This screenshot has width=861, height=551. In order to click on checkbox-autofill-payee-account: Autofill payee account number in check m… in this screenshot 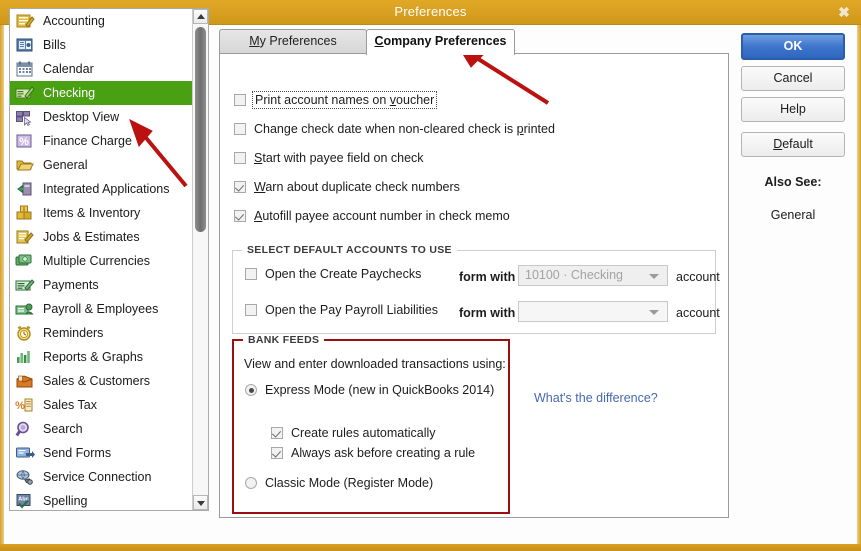, I will do `click(372, 216)`.